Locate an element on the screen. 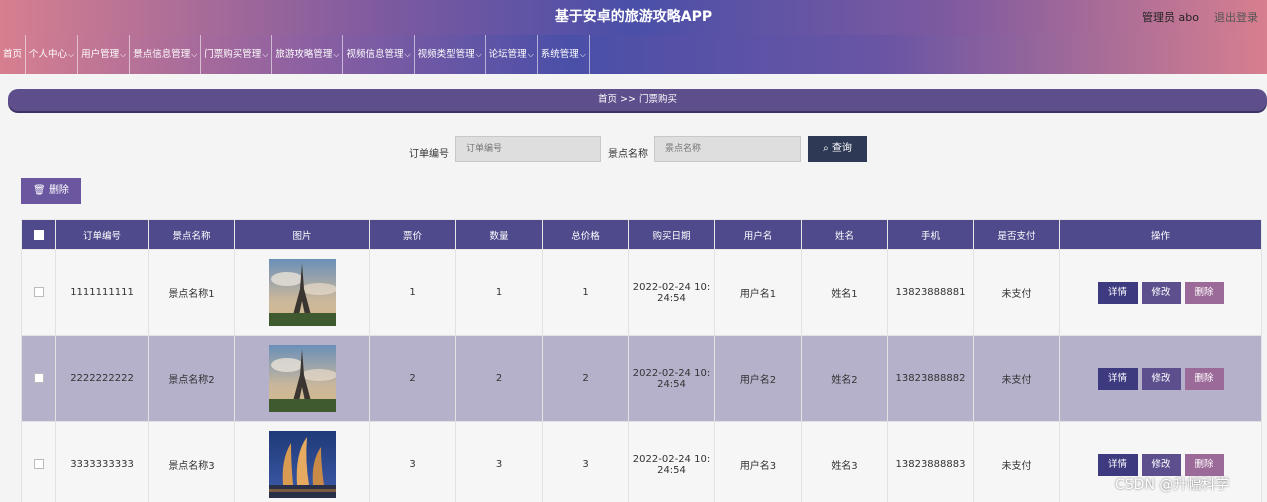 This screenshot has width=1267, height=502. select-all-checkbox is located at coordinates (38, 234).